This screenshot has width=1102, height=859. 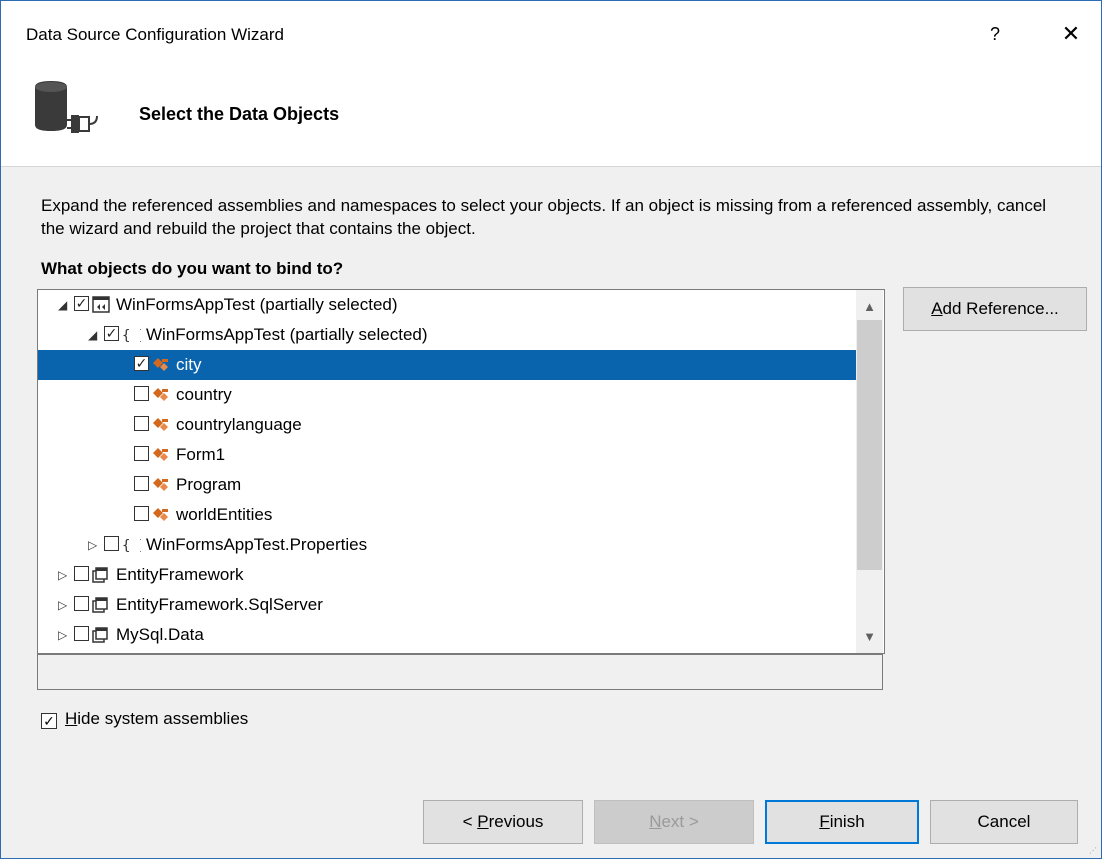 What do you see at coordinates (995, 34) in the screenshot?
I see `help-button: ?` at bounding box center [995, 34].